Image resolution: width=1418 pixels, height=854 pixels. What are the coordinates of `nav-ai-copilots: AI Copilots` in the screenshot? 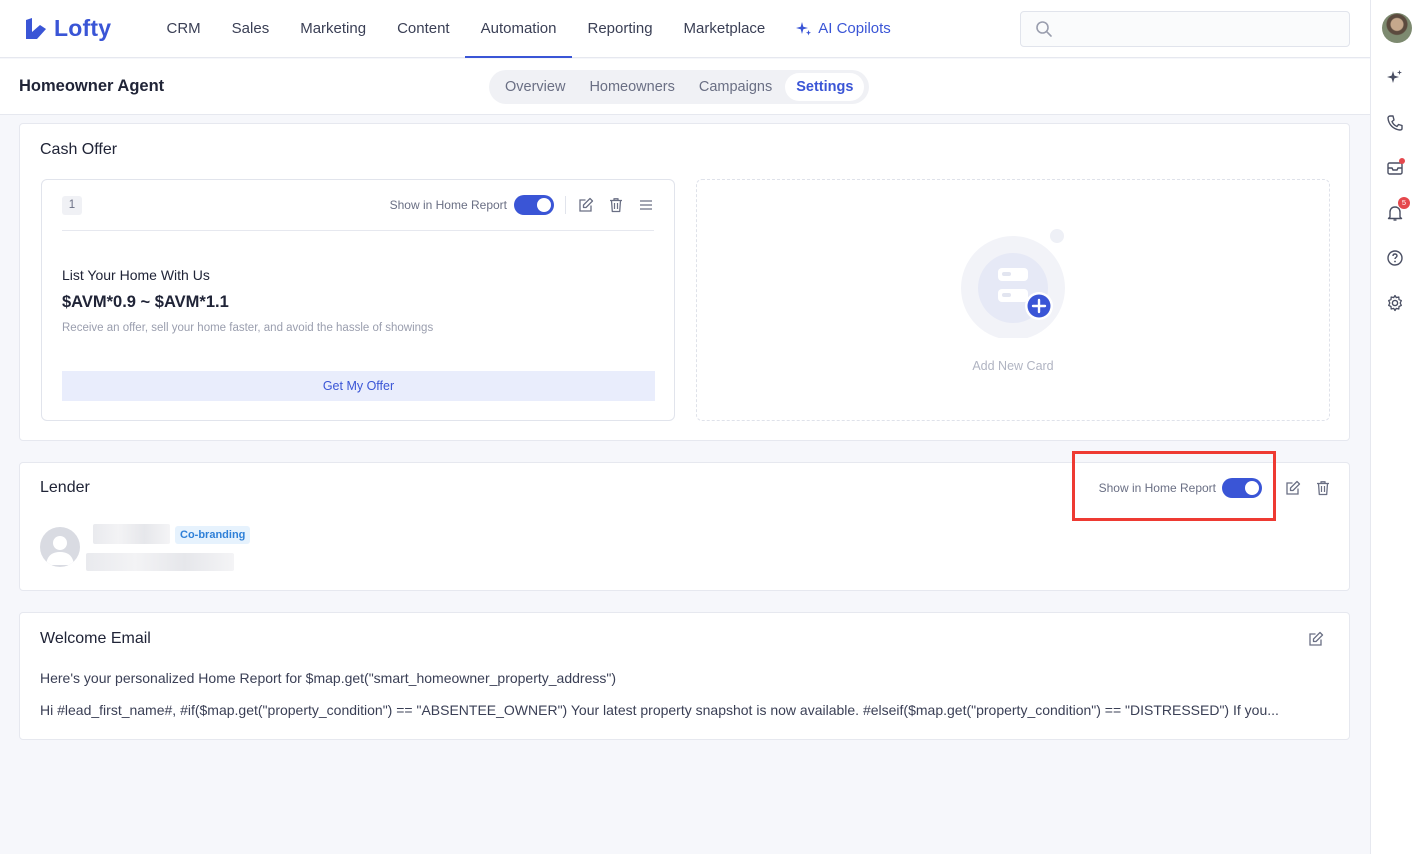 It's located at (844, 29).